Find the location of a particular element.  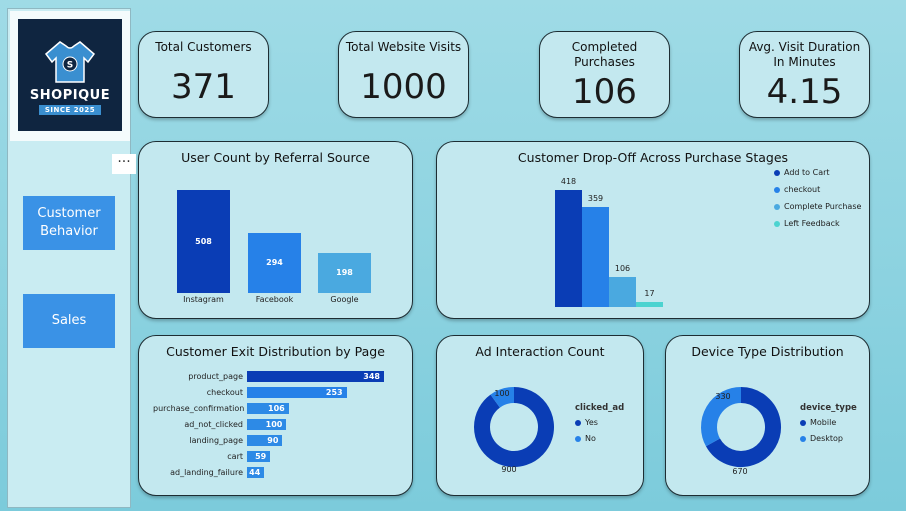

kpi-title: Completed Purchases is located at coordinates (604, 54).